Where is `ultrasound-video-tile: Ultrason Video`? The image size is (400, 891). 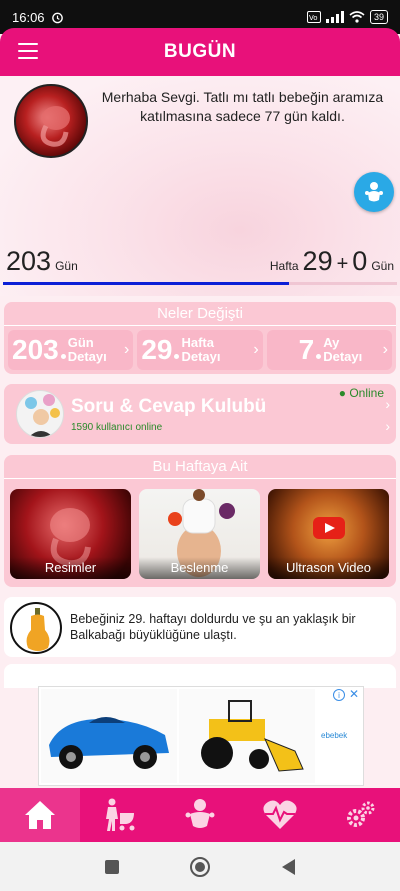
ultrasound-video-tile: Ultrason Video is located at coordinates (328, 534).